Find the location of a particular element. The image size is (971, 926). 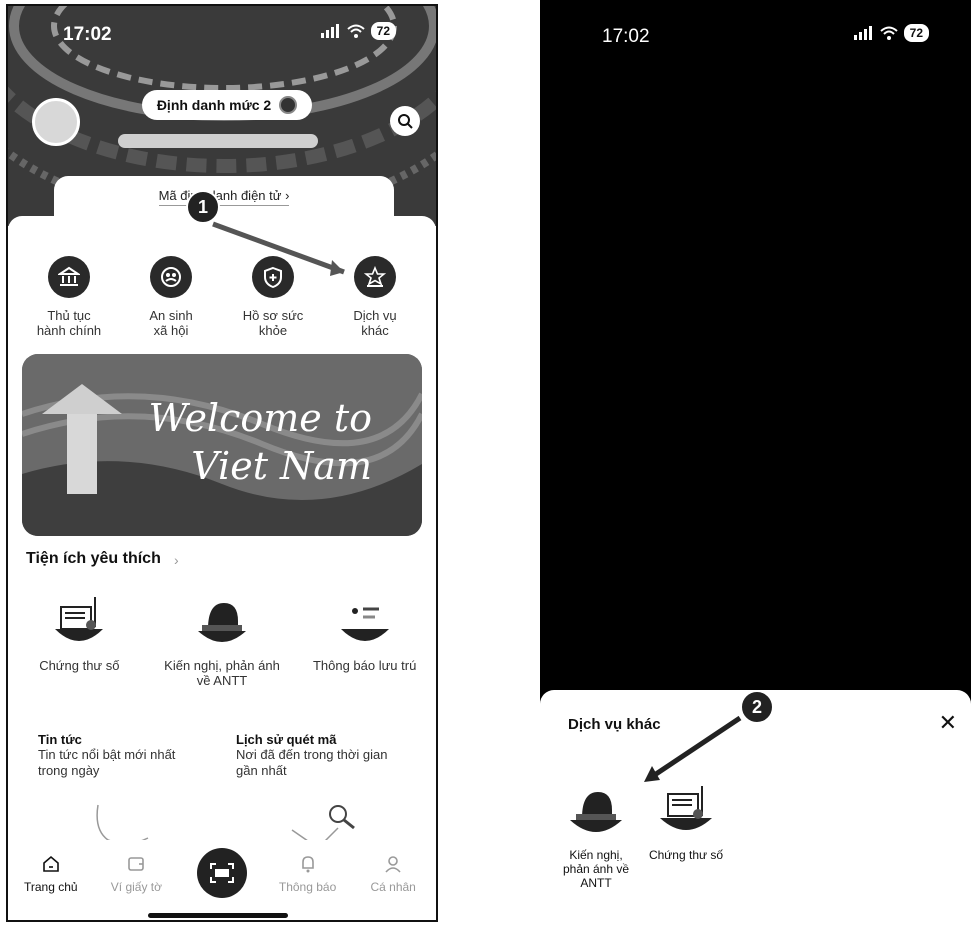

tab-home: Trang chủ is located at coordinates (51, 874).